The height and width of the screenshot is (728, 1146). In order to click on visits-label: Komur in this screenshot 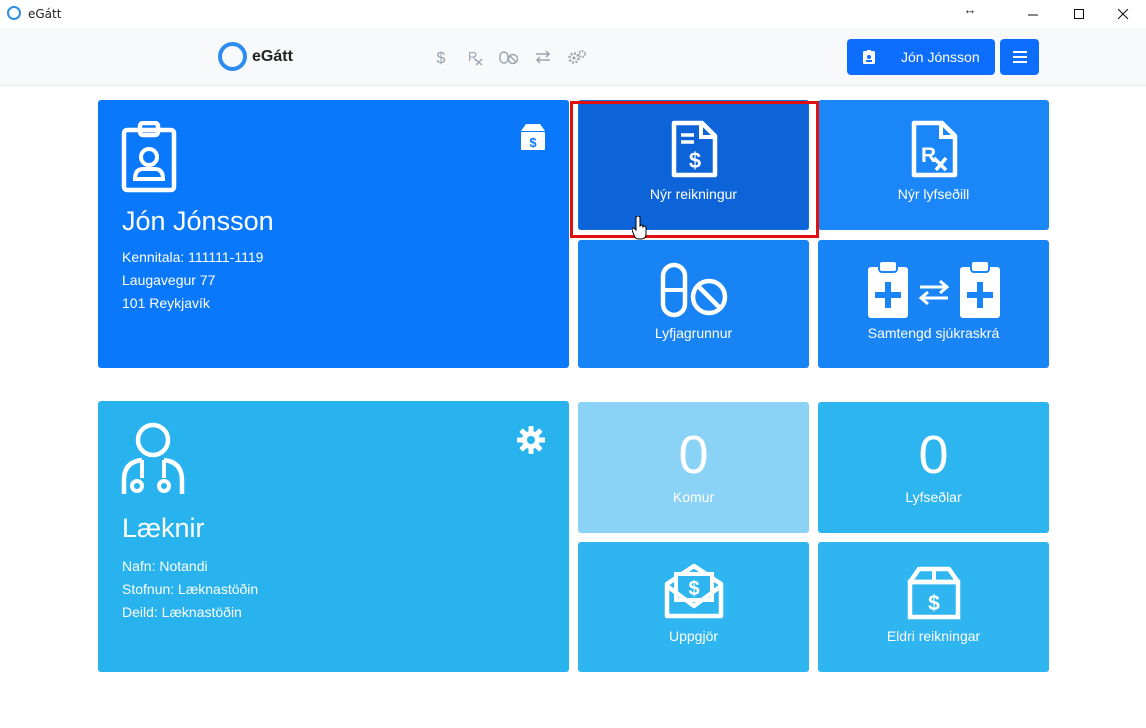, I will do `click(693, 497)`.